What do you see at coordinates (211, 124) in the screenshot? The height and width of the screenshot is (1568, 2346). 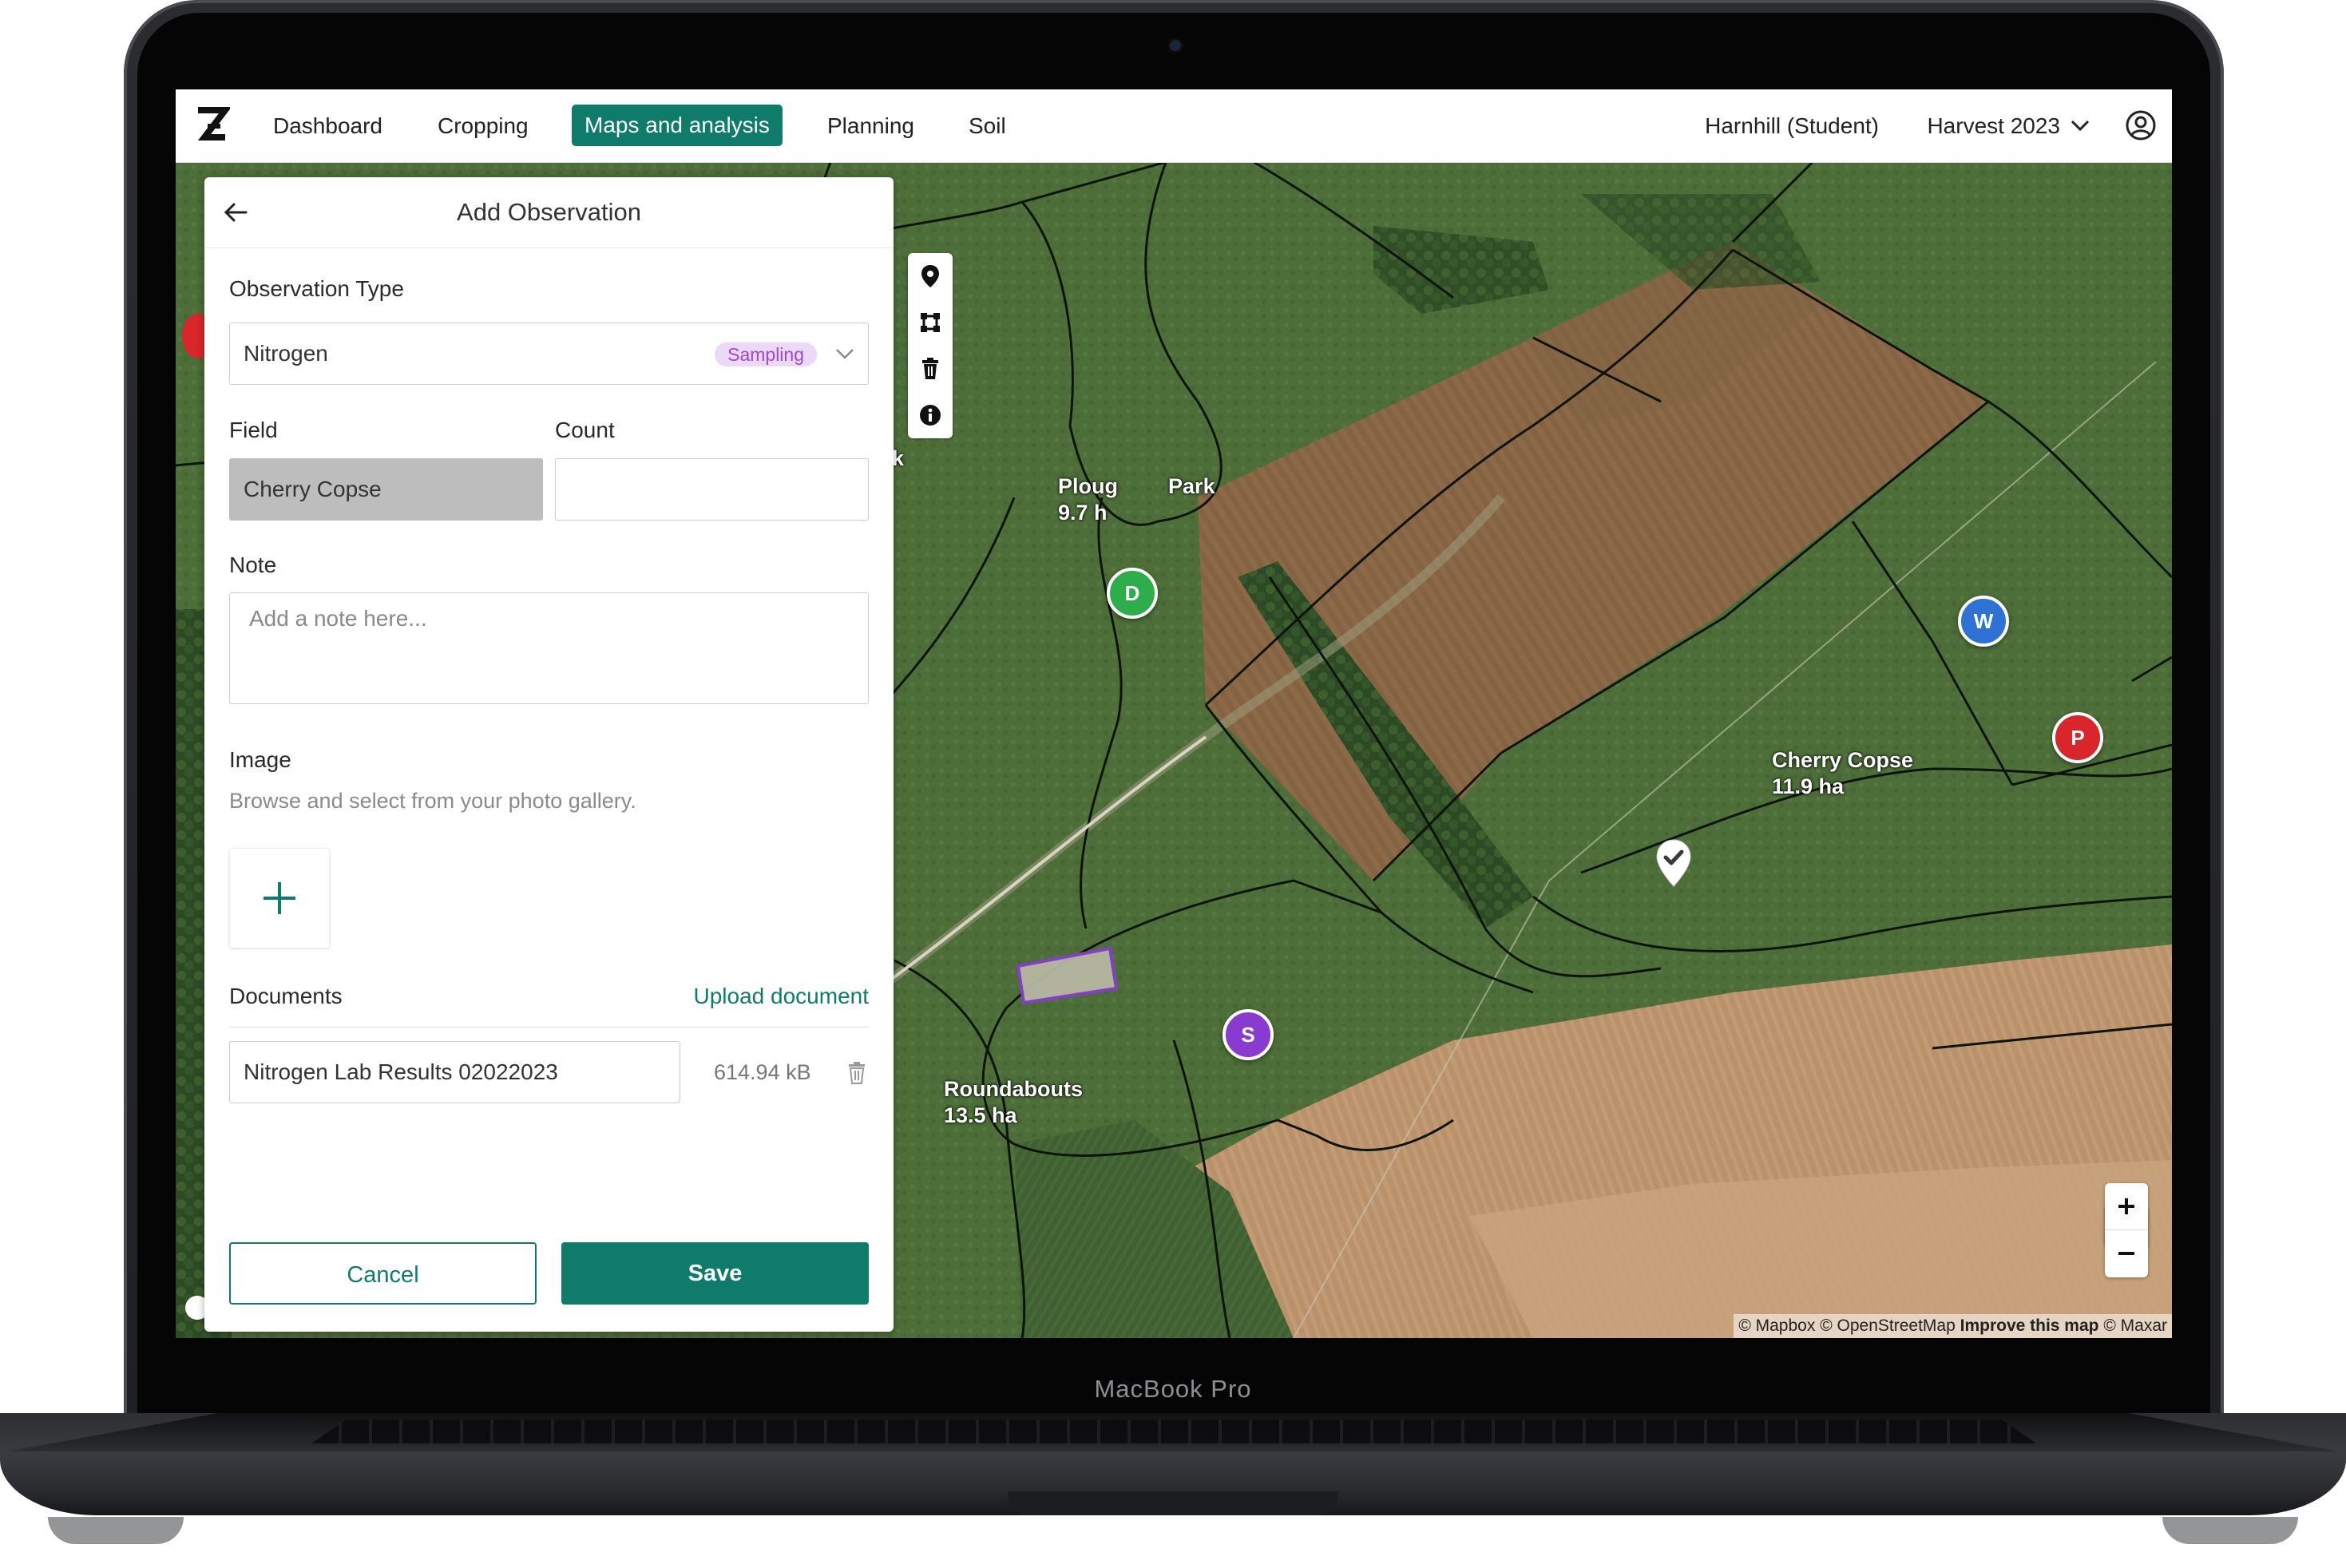 I see `app-logo` at bounding box center [211, 124].